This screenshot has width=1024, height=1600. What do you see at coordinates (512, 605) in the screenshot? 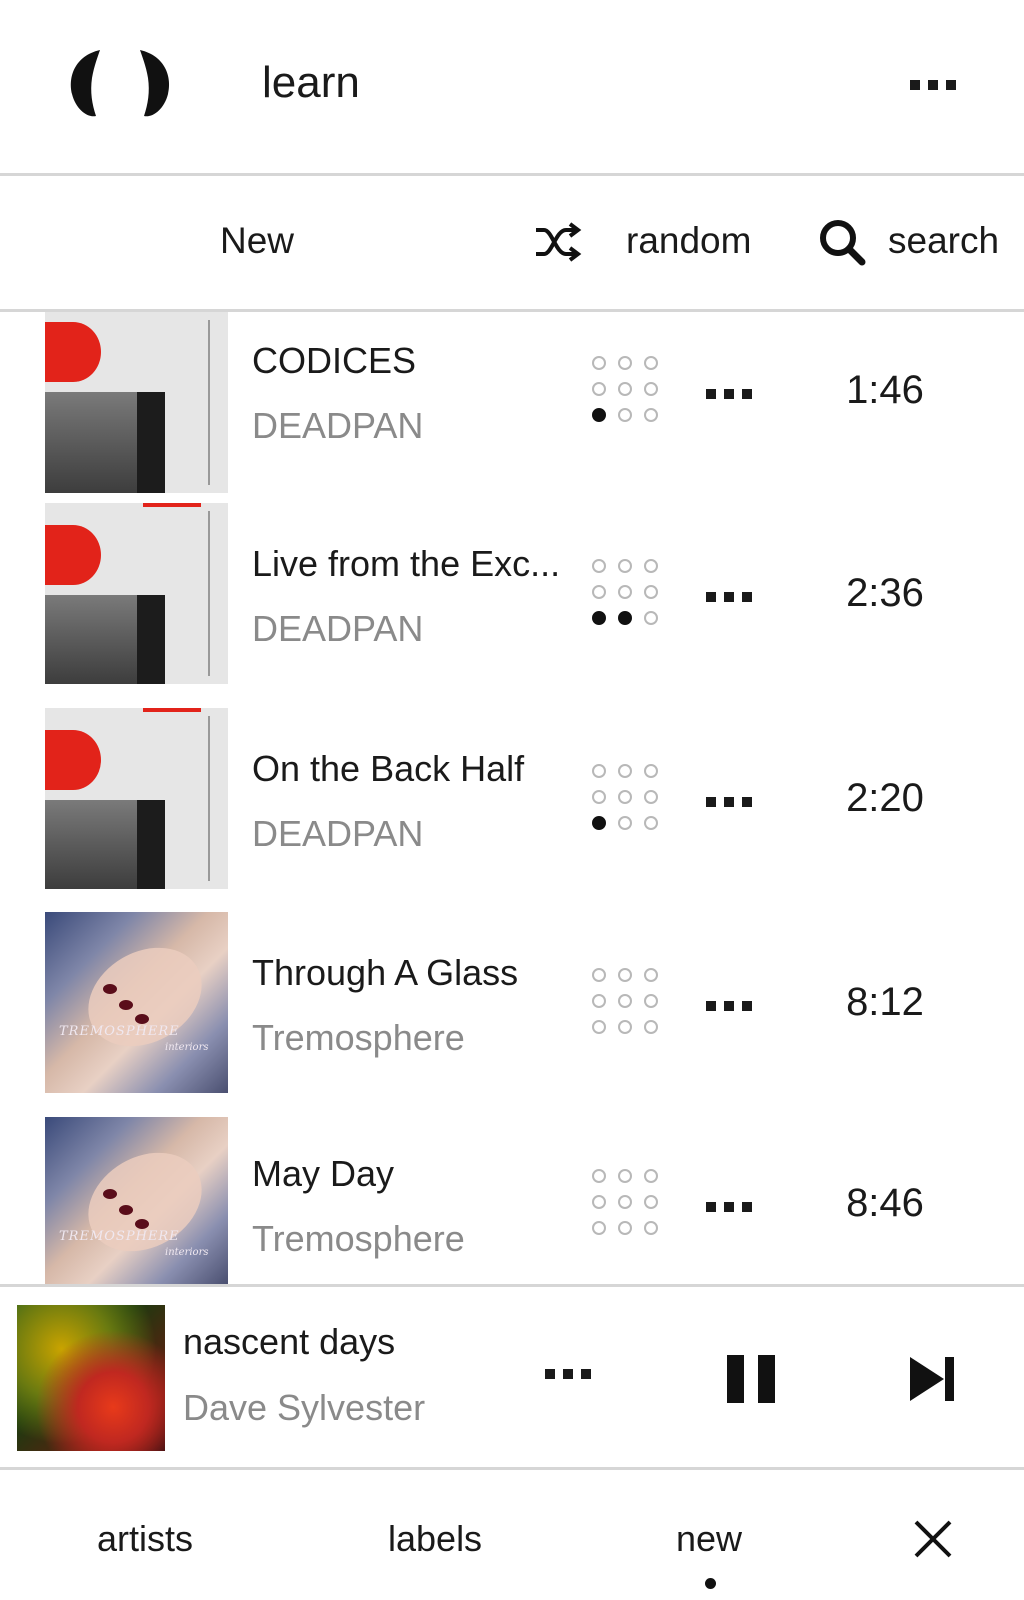
I see `track-row: Live from the Exc... DEADPAN 2:36` at bounding box center [512, 605].